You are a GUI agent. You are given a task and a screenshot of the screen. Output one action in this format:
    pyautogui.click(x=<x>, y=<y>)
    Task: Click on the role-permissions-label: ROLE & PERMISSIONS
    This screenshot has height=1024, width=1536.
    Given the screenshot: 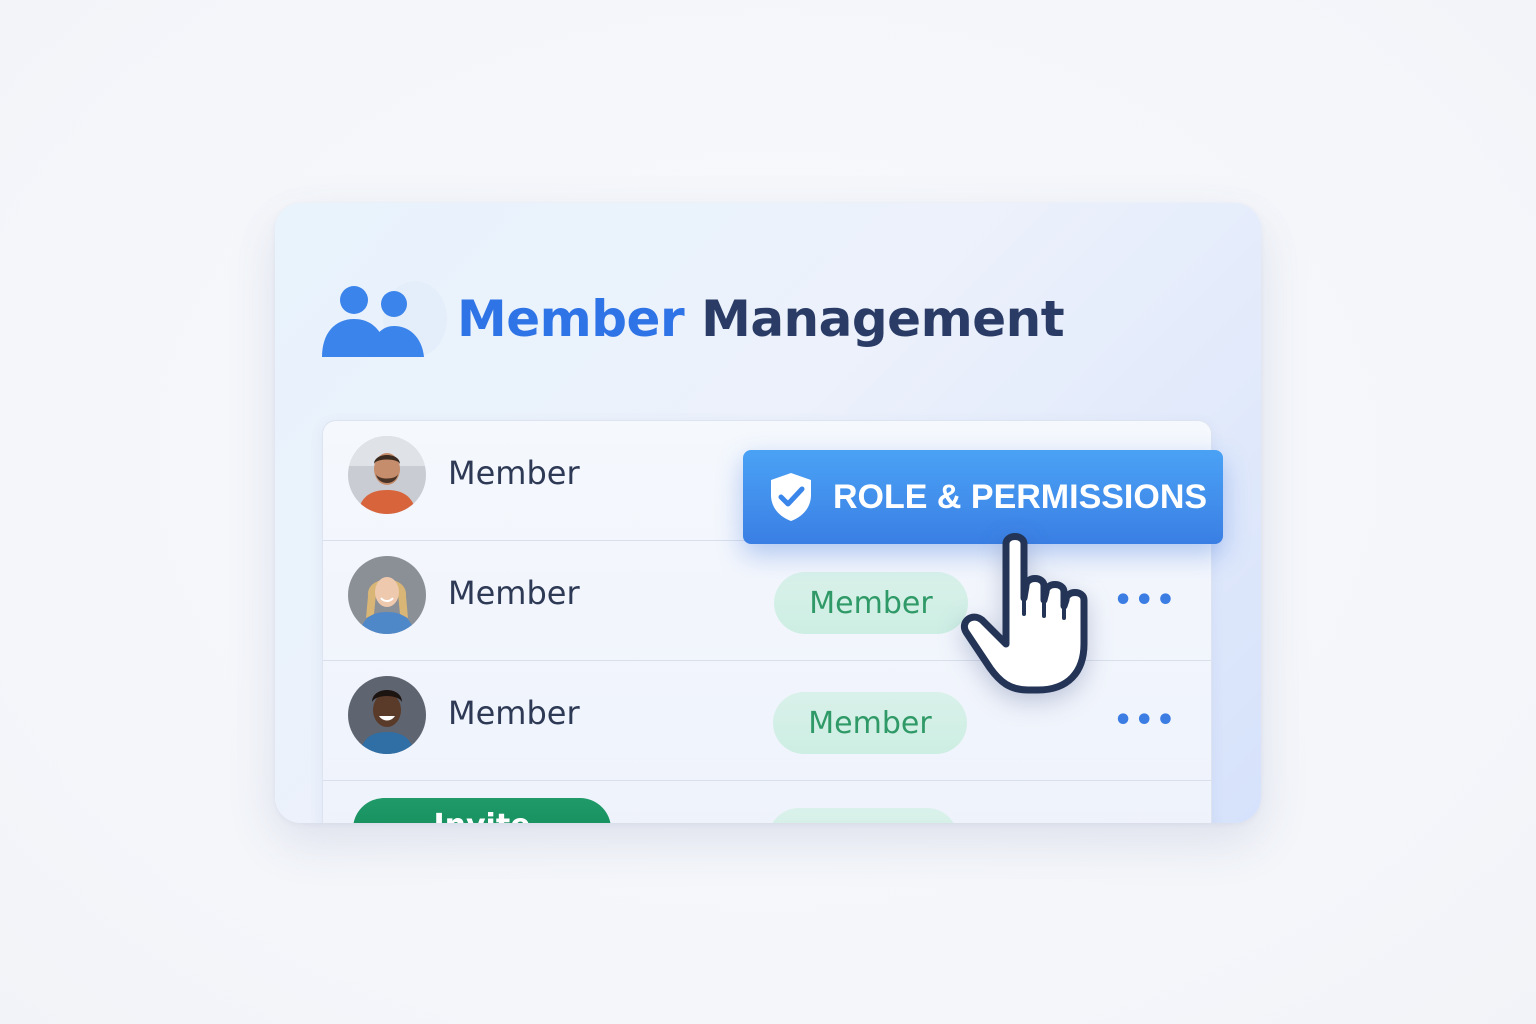 What is the action you would take?
    pyautogui.click(x=1020, y=496)
    